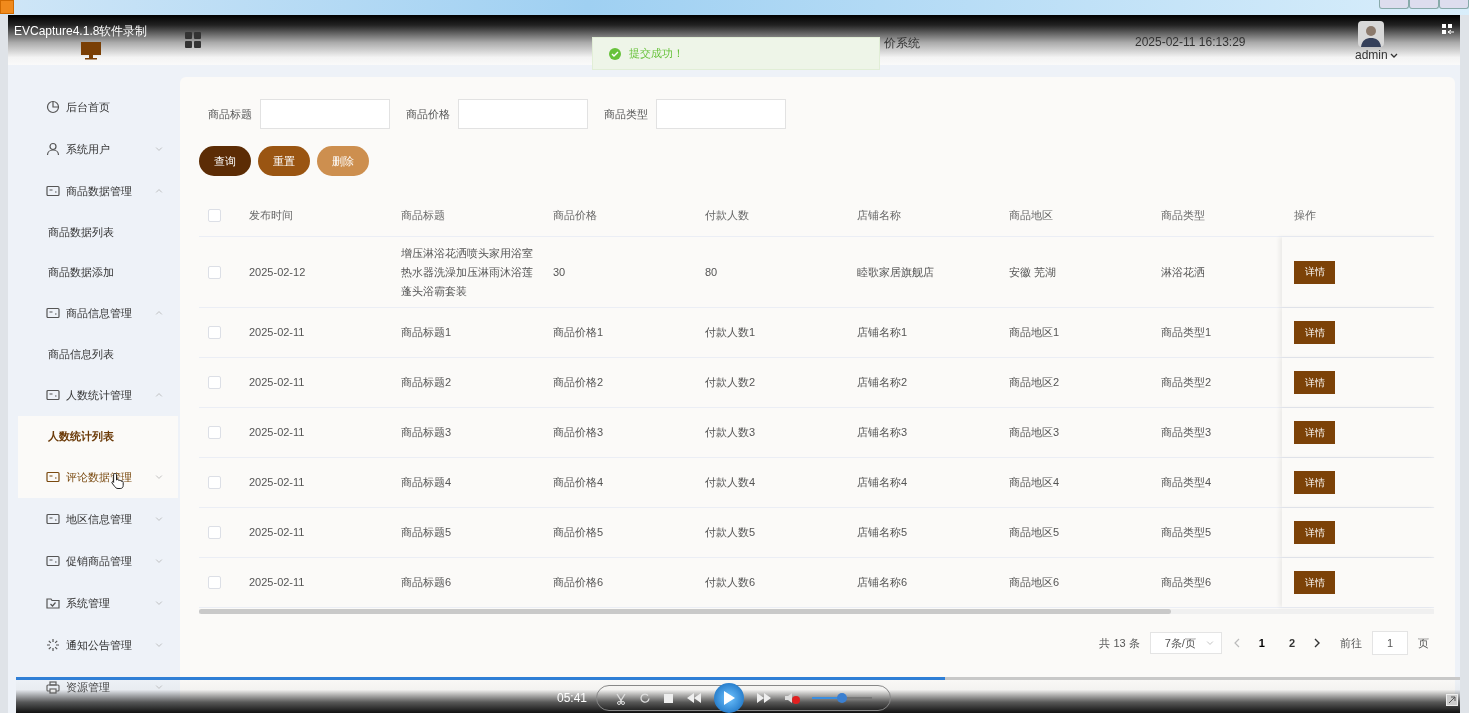  What do you see at coordinates (1034, 332) in the screenshot?
I see `table-cell: 商品地区1` at bounding box center [1034, 332].